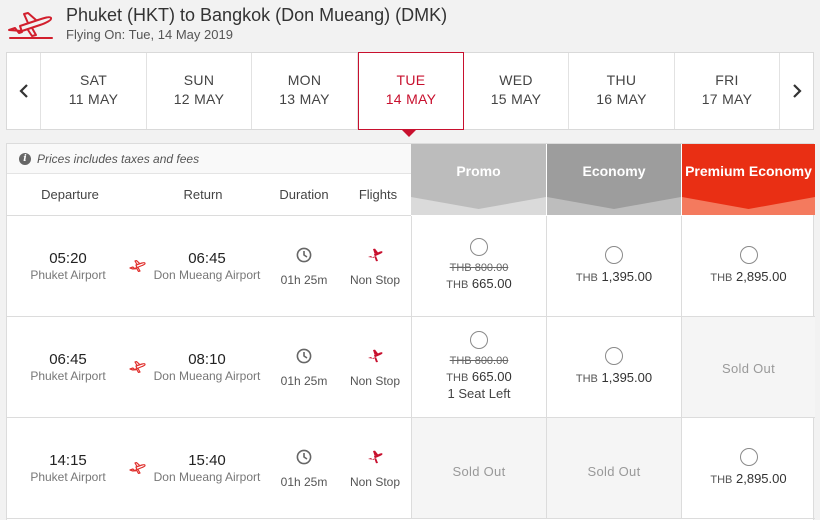  Describe the element at coordinates (516, 80) in the screenshot. I see `day-of-week: WED` at that location.